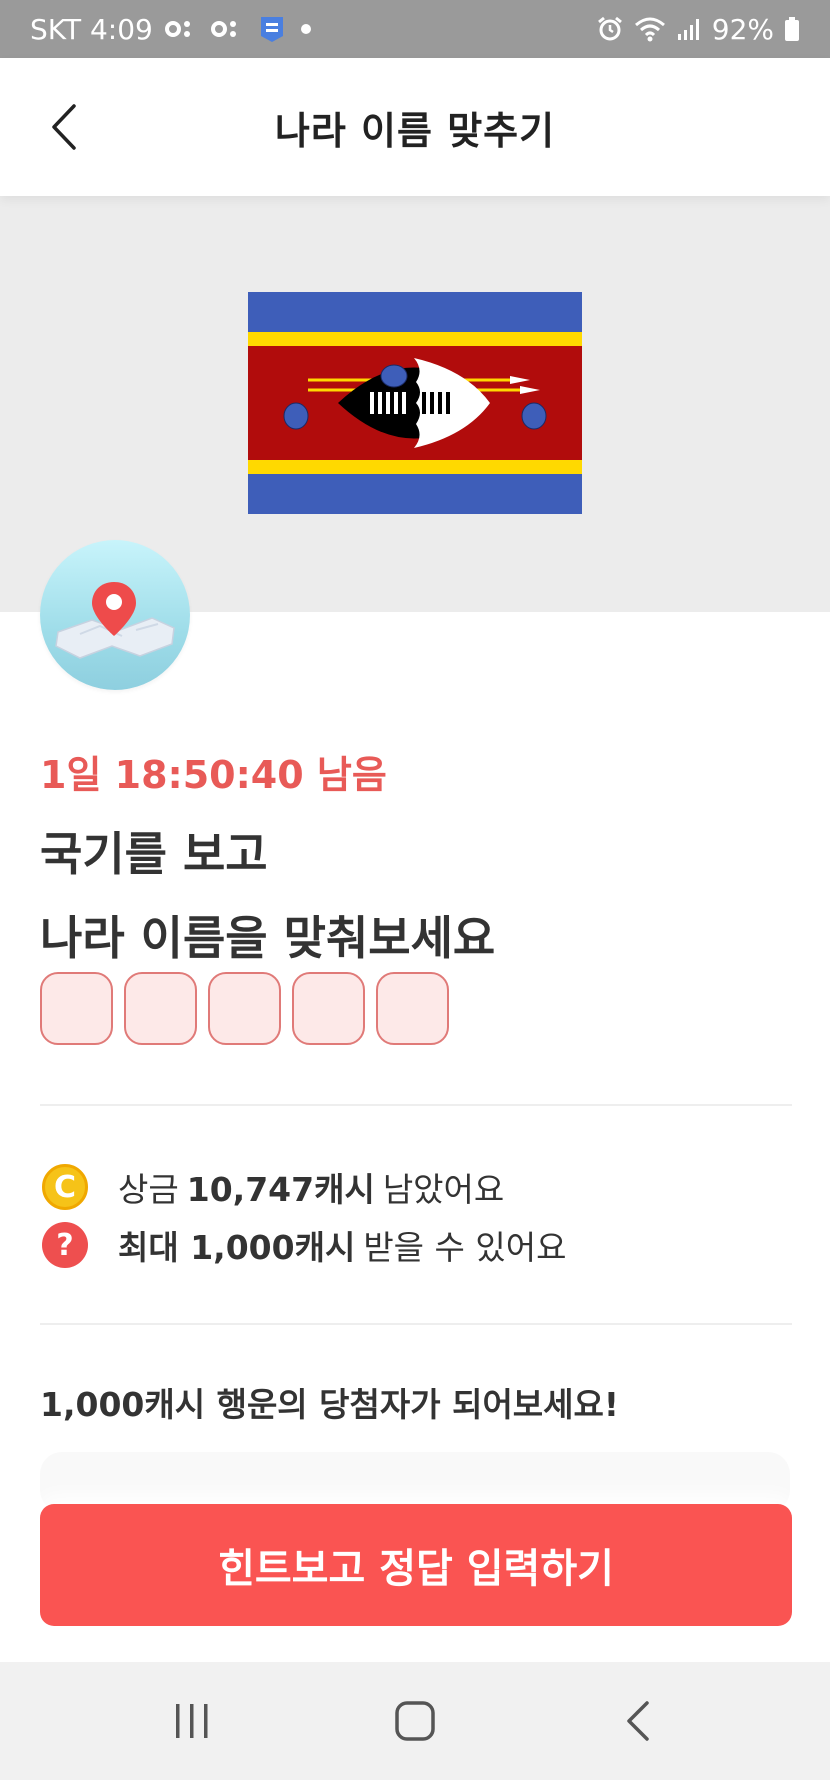  What do you see at coordinates (306, 29) in the screenshot?
I see `dot-icon` at bounding box center [306, 29].